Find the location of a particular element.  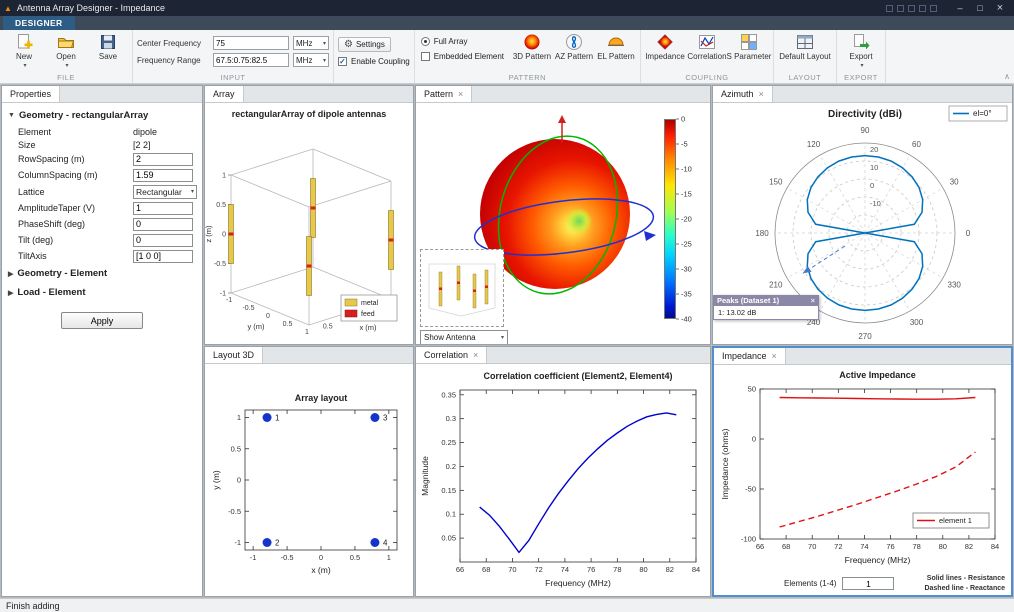

correlation-icon is located at coordinates (706, 42).